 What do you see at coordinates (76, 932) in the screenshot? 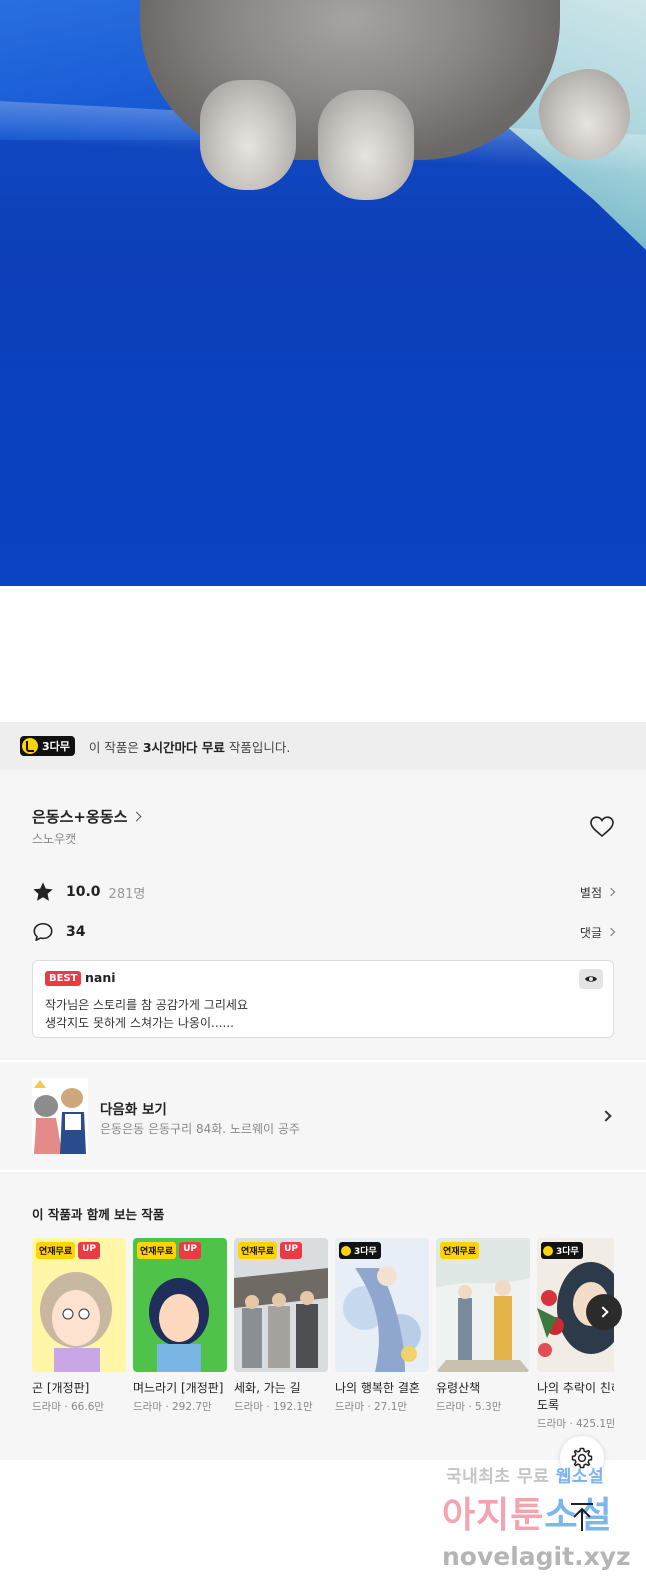
I see `comment-count: 34` at bounding box center [76, 932].